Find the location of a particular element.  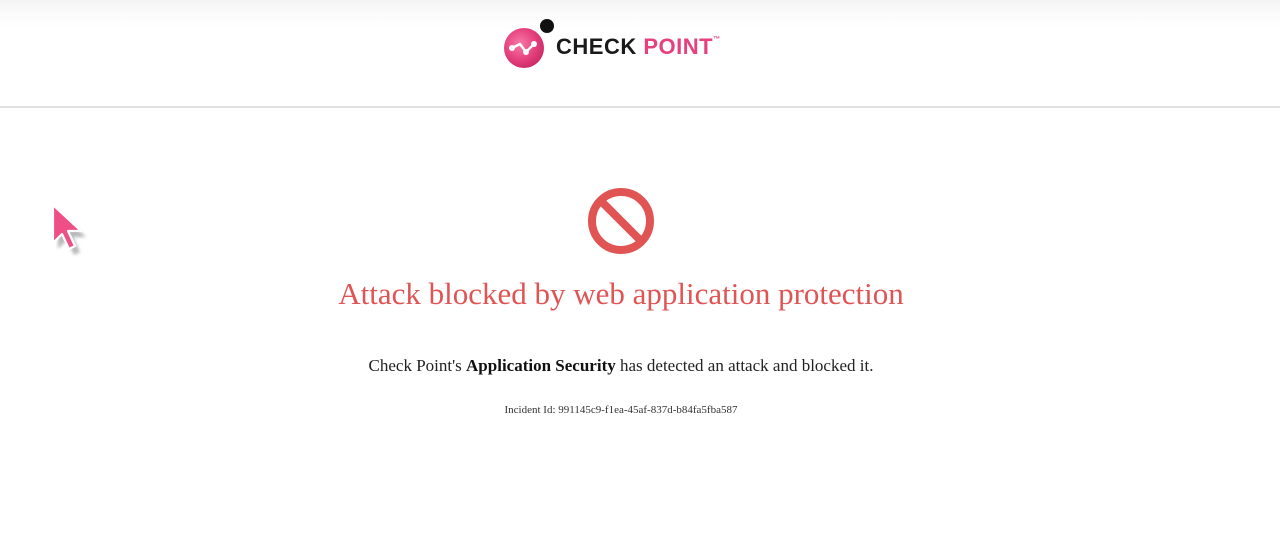

prohibited-icon is located at coordinates (621, 221).